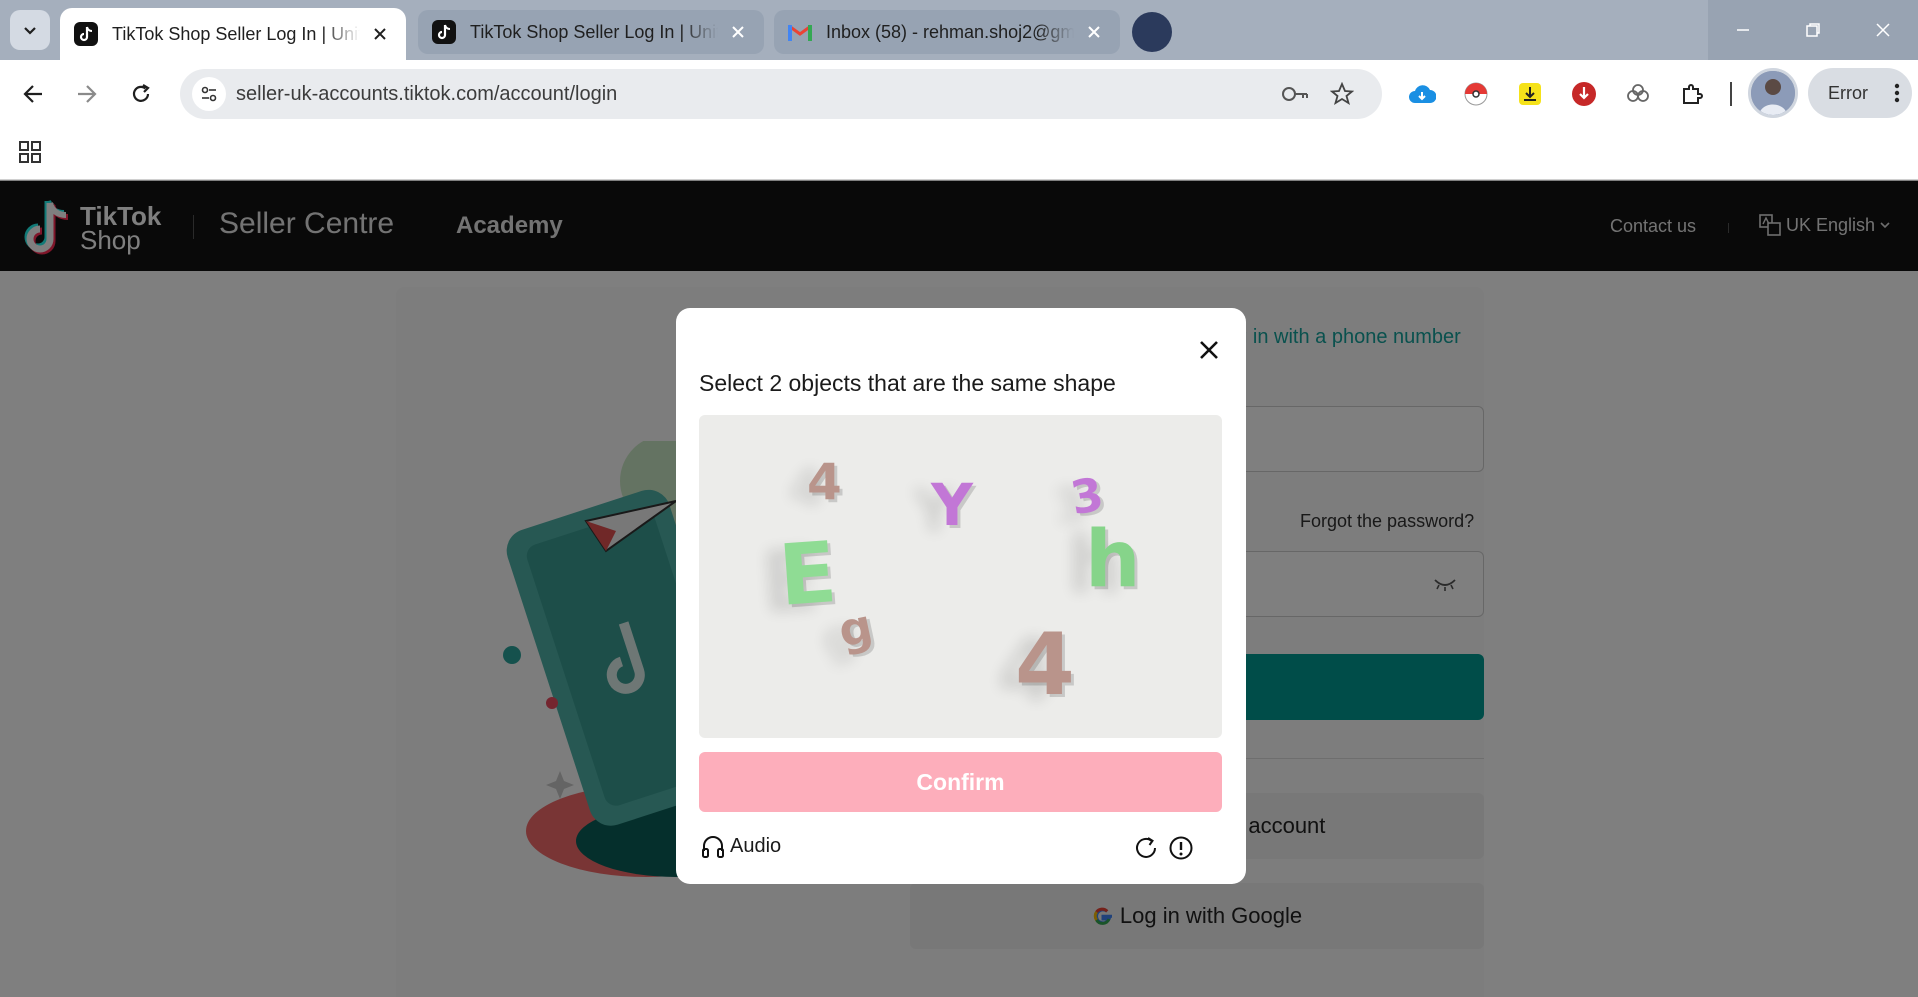 This screenshot has height=997, width=1918. Describe the element at coordinates (808, 574) in the screenshot. I see `captcha-object-e: E` at that location.